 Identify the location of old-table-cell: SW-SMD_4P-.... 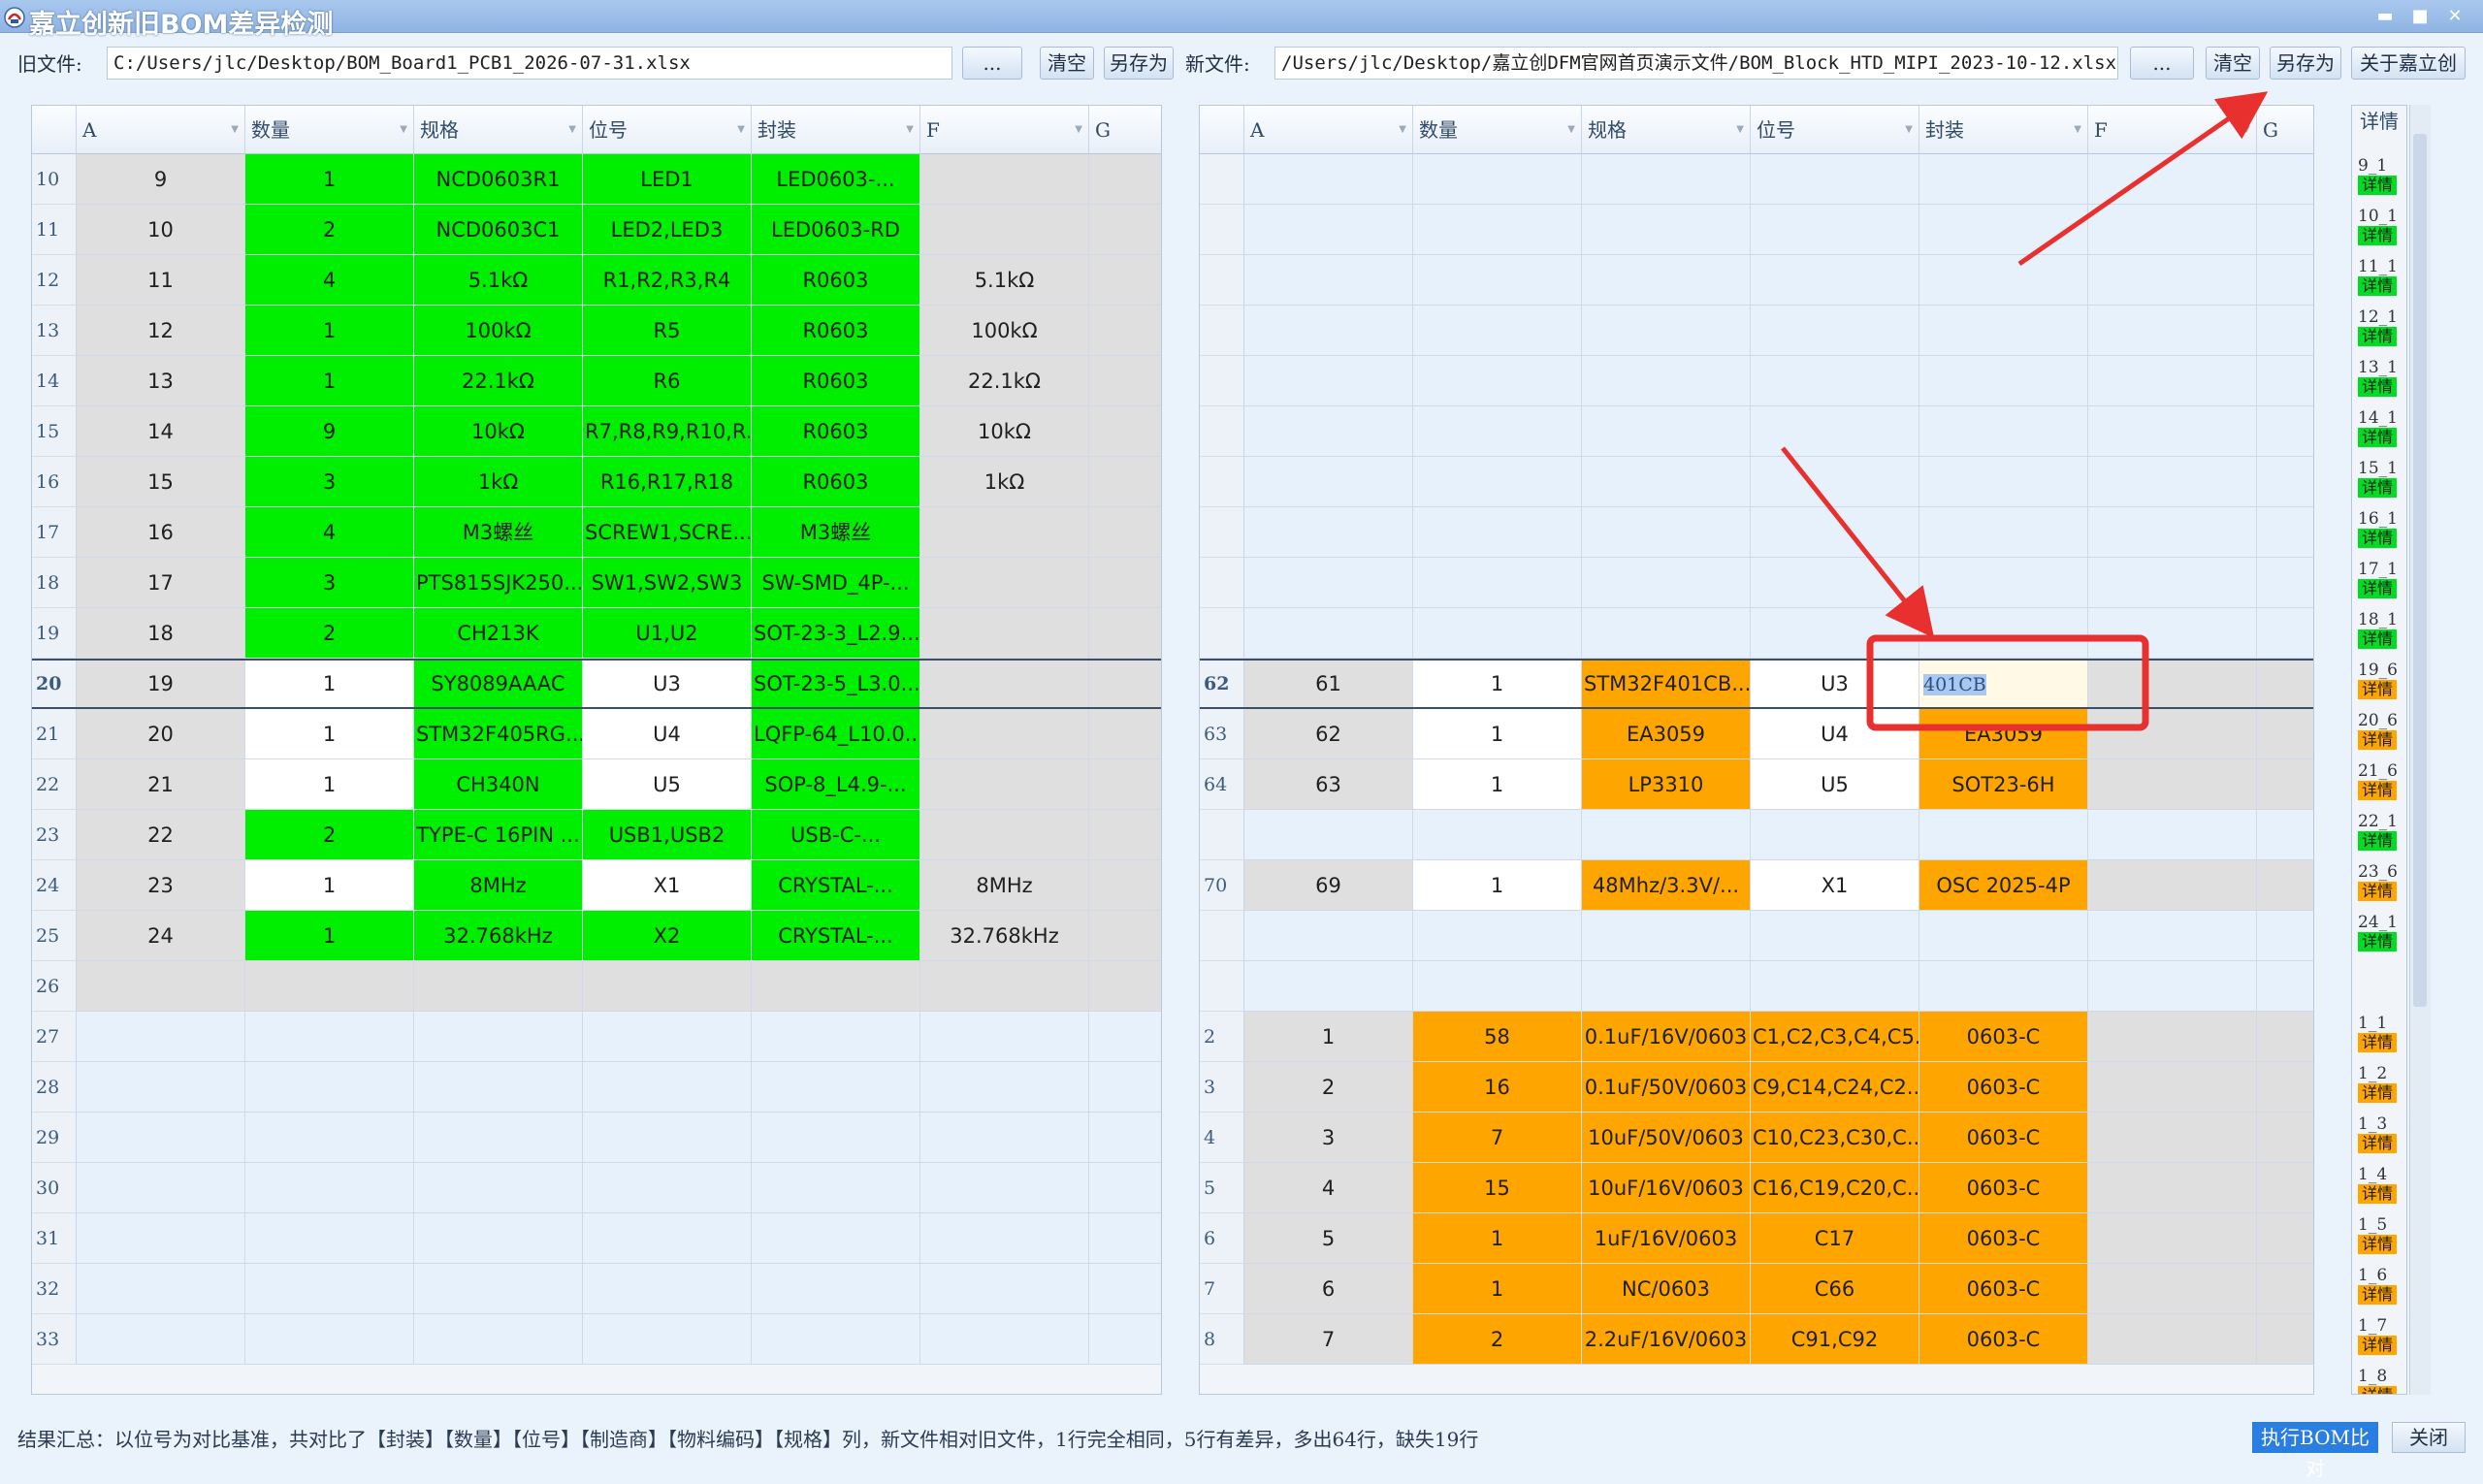
(836, 583).